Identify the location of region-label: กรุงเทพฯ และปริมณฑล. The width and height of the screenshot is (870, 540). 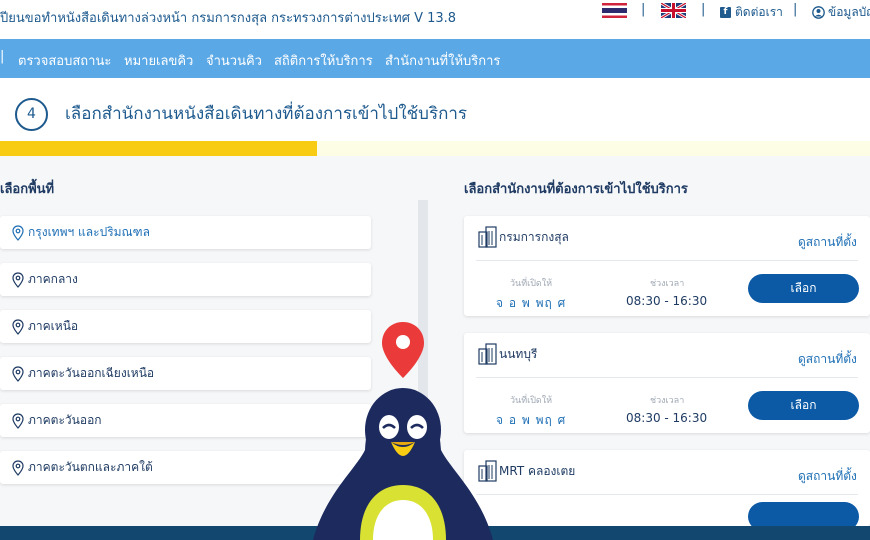
(89, 232).